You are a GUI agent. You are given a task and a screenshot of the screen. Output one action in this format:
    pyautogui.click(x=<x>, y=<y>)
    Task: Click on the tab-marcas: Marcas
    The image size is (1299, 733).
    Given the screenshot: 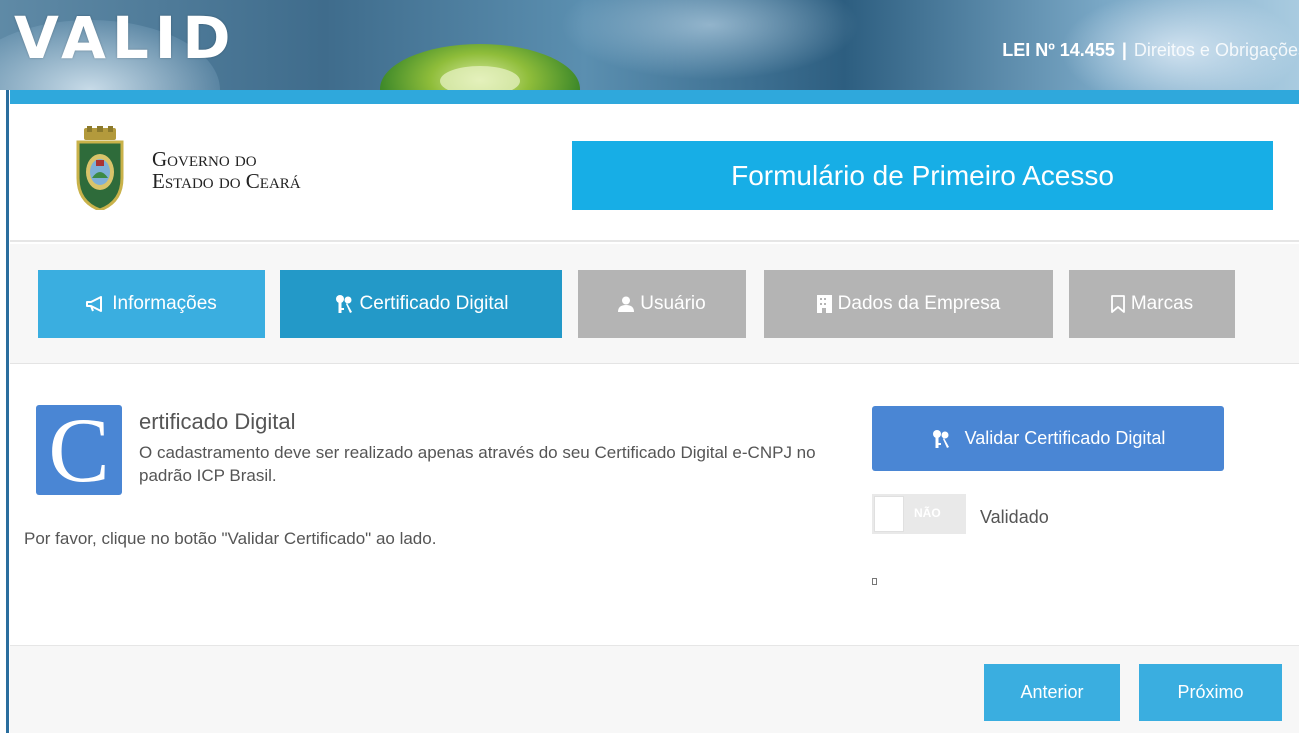 What is the action you would take?
    pyautogui.click(x=1152, y=304)
    